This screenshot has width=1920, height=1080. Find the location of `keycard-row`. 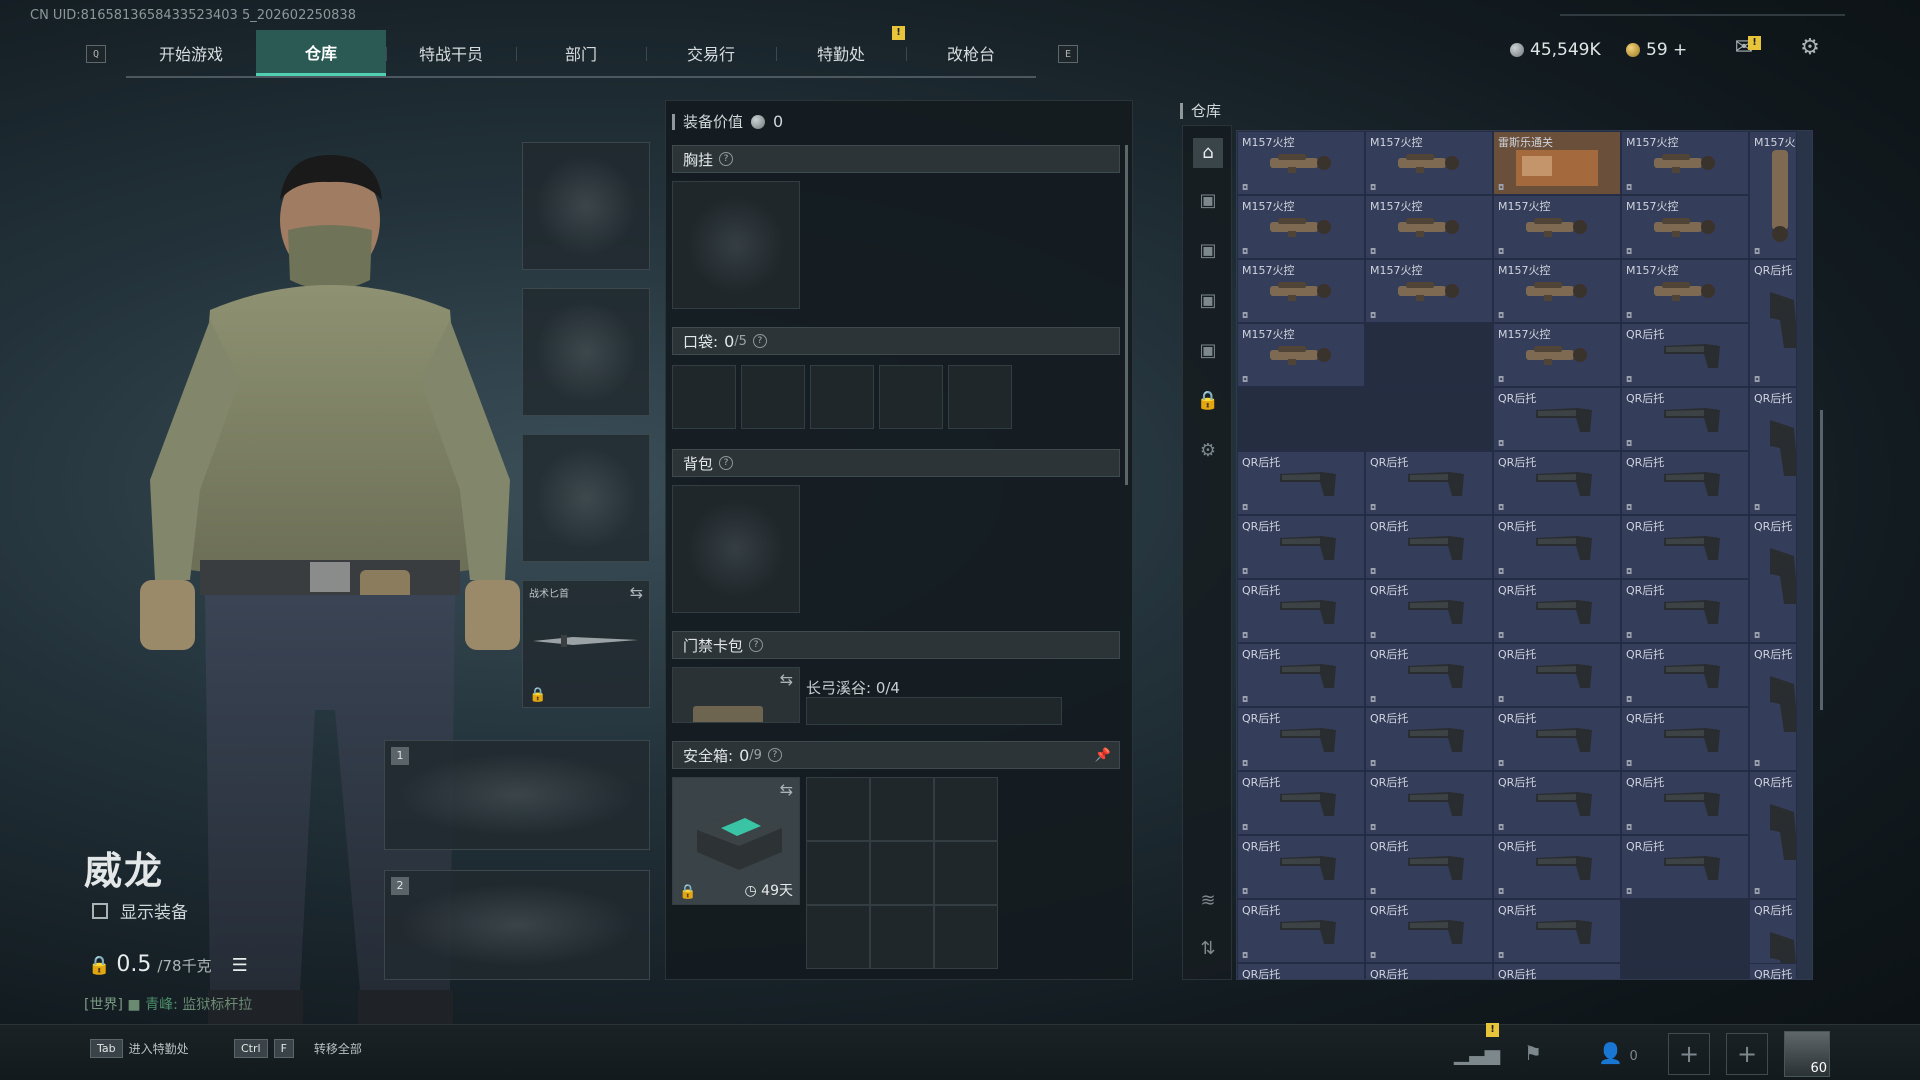

keycard-row is located at coordinates (934, 711).